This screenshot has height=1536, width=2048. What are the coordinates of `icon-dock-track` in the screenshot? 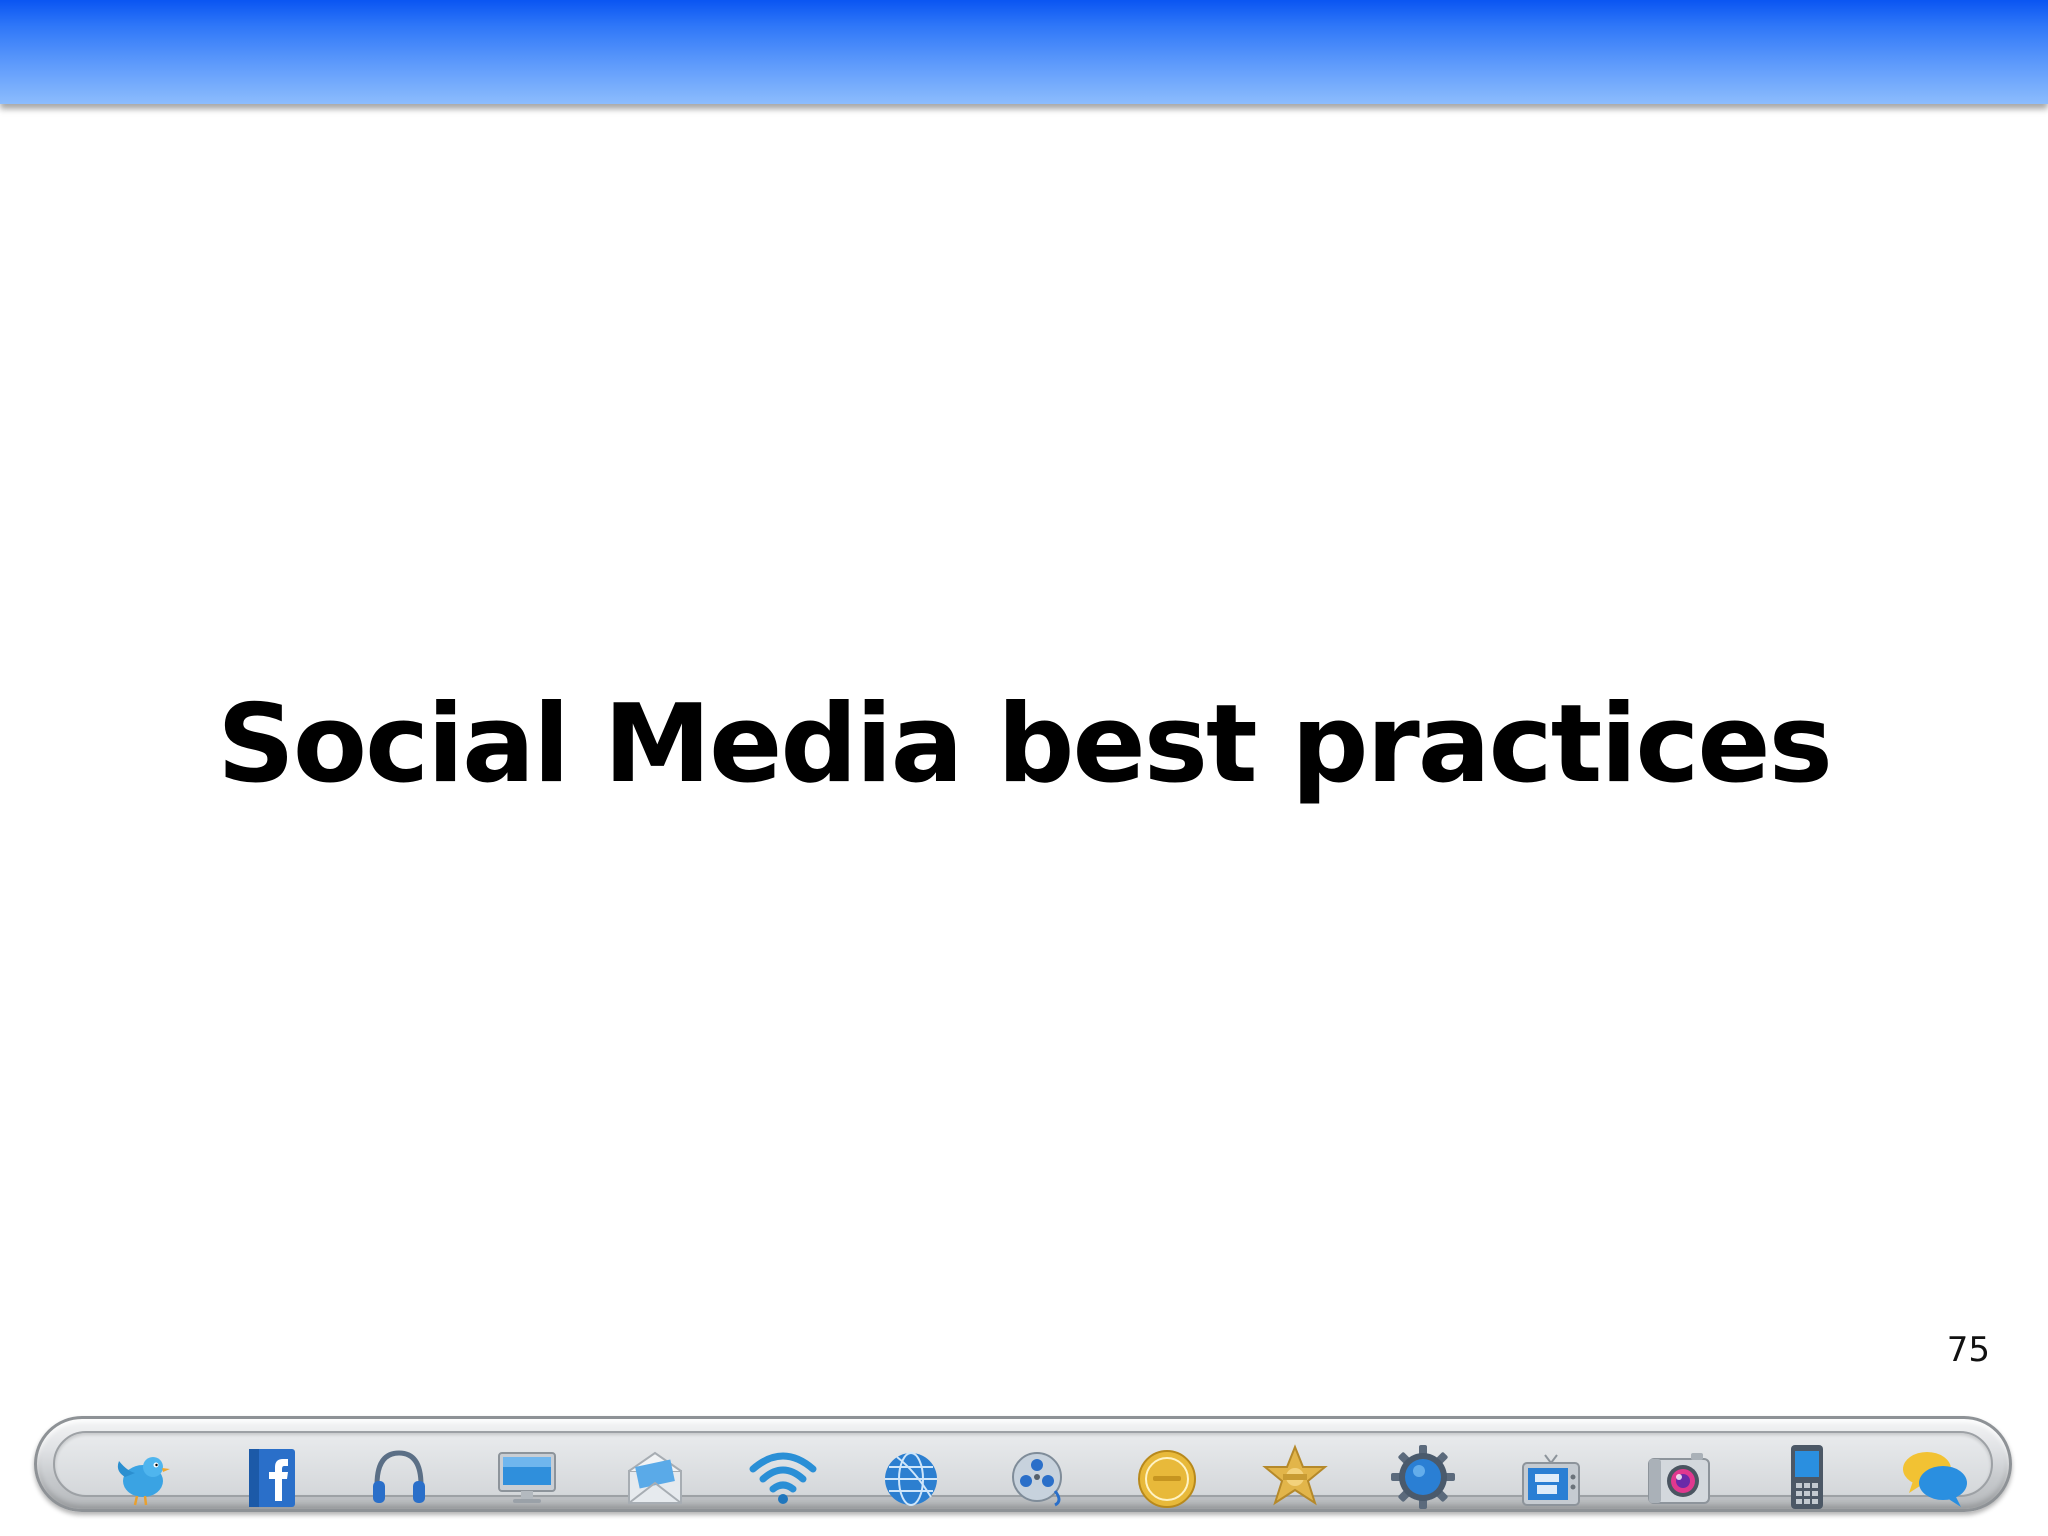 It's located at (1023, 1470).